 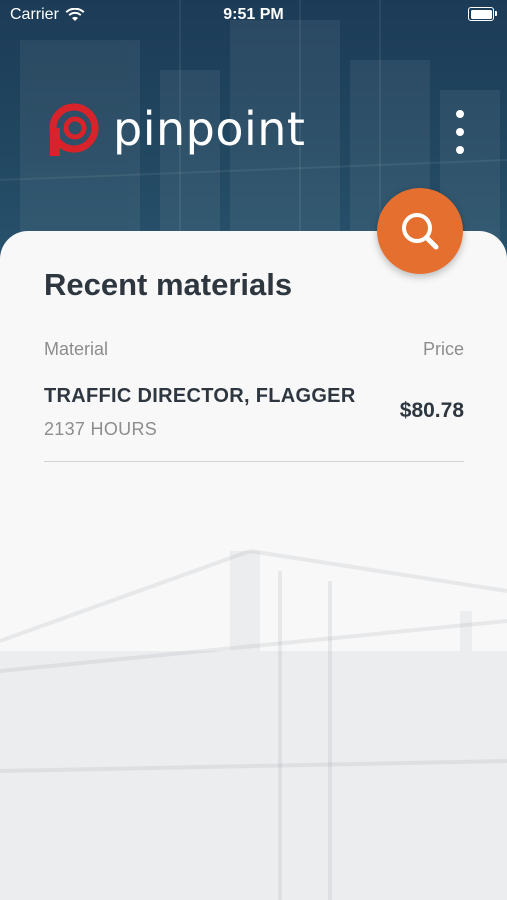 I want to click on search-button, so click(x=420, y=231).